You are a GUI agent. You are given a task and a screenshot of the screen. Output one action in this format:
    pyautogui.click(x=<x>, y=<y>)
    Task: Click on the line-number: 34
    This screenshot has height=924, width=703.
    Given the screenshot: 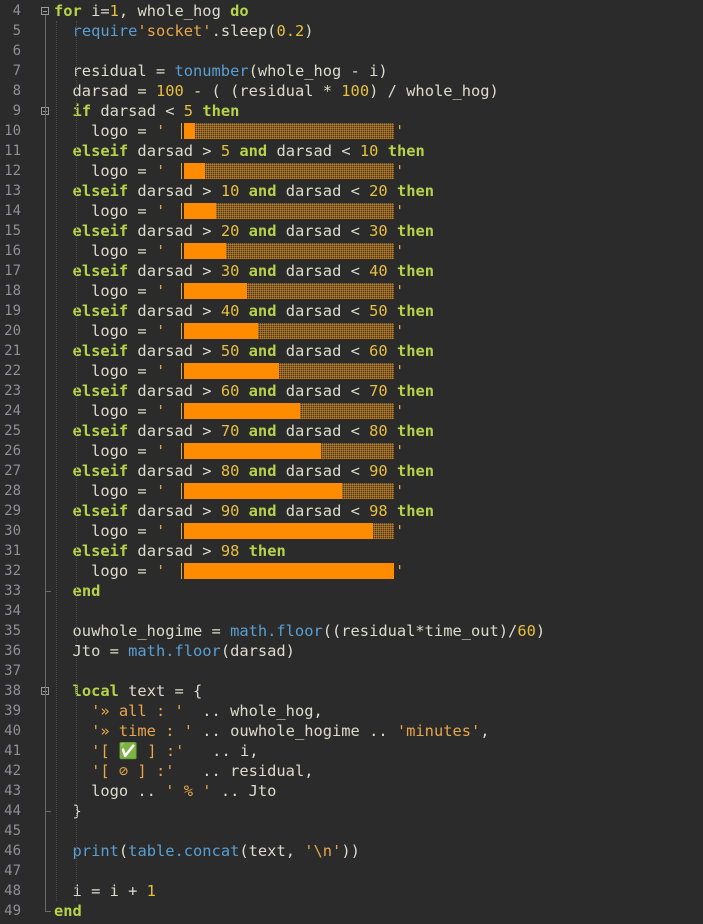 What is the action you would take?
    pyautogui.click(x=12, y=611)
    